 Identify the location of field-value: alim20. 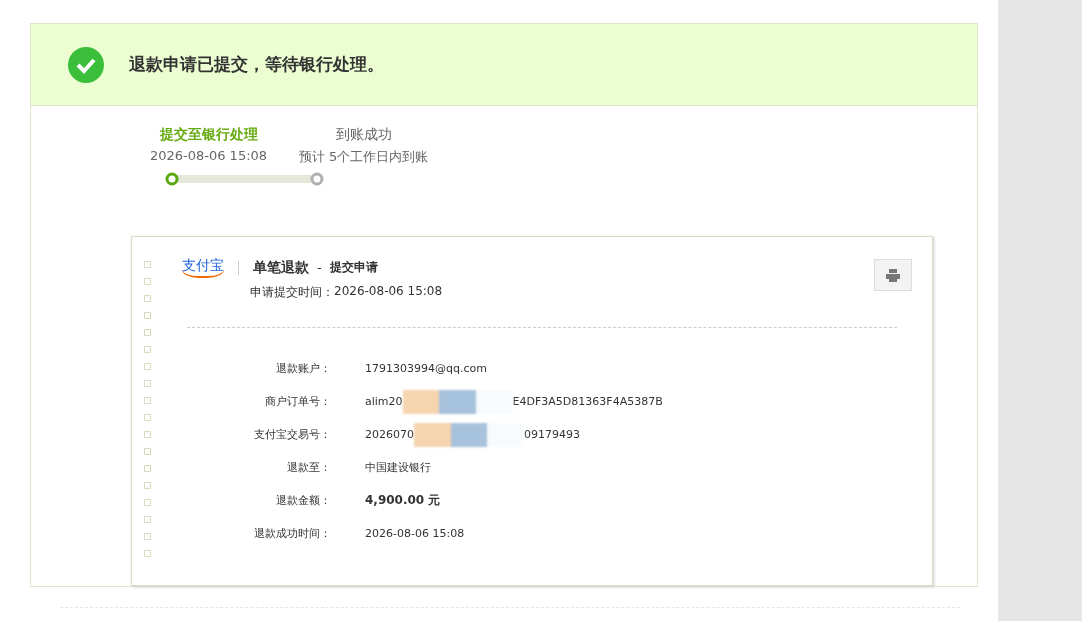
(384, 401).